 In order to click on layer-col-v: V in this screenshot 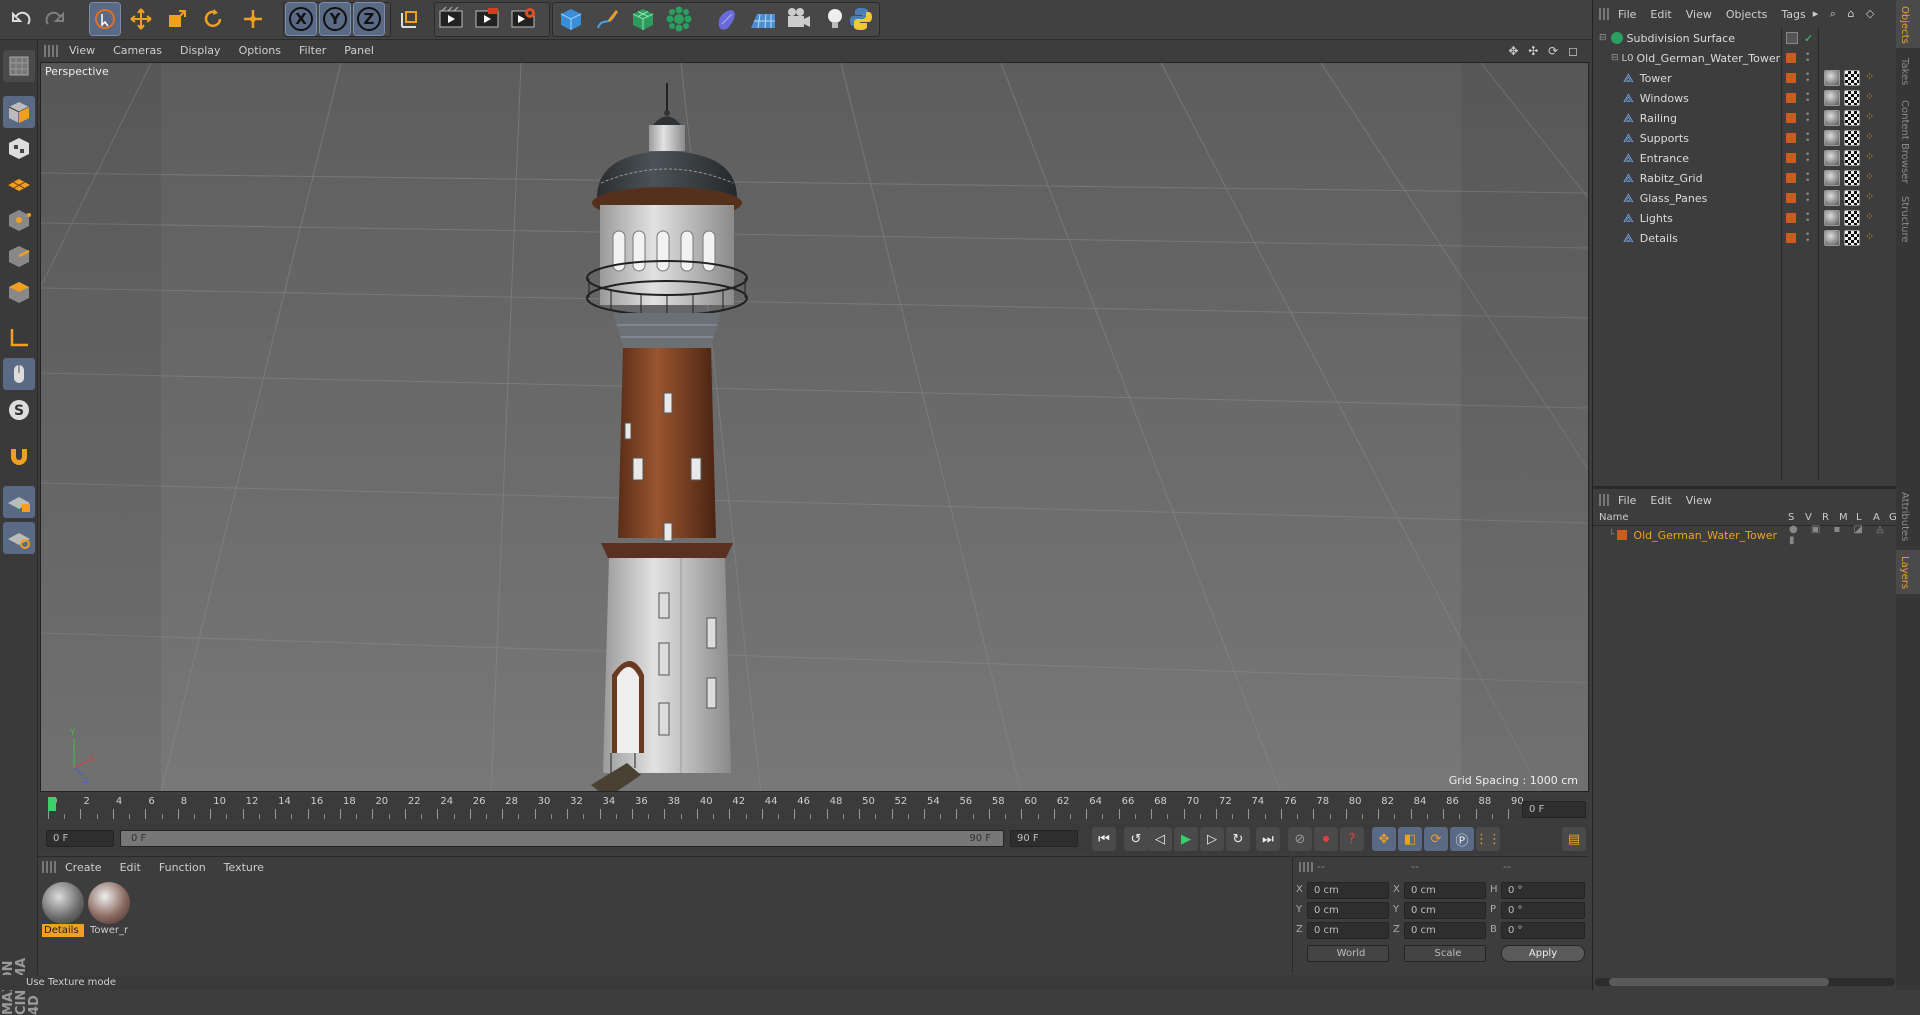, I will do `click(1808, 517)`.